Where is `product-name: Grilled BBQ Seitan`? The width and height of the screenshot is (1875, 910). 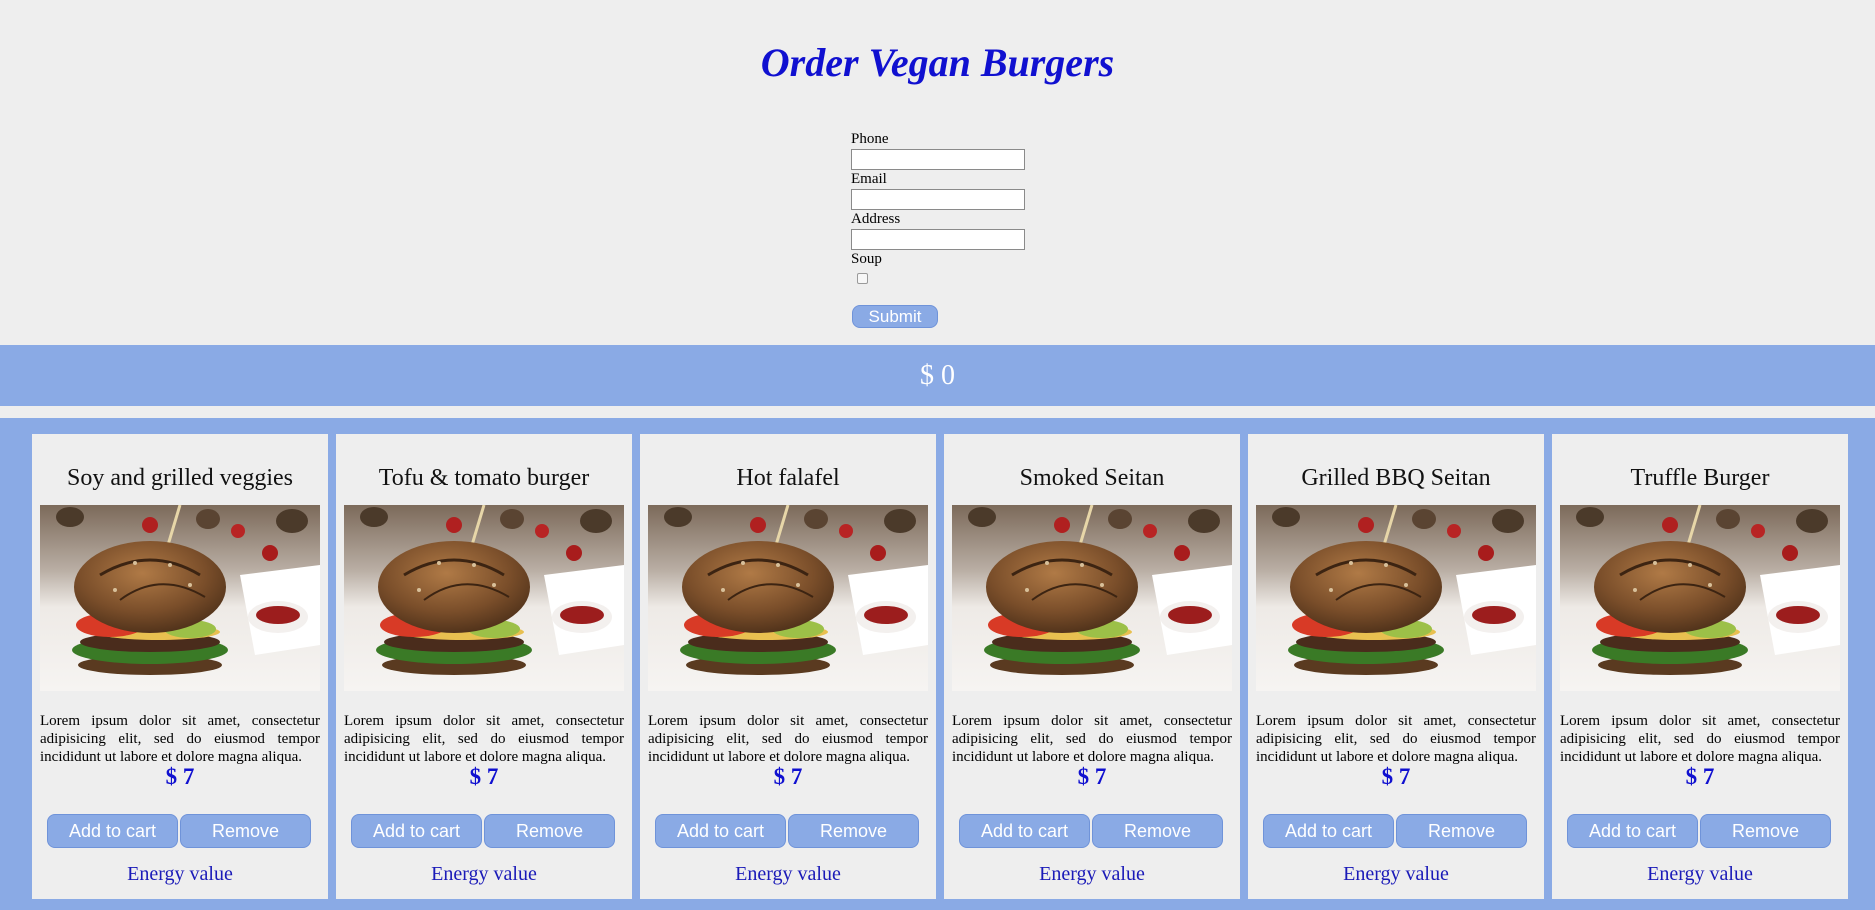 product-name: Grilled BBQ Seitan is located at coordinates (1396, 478).